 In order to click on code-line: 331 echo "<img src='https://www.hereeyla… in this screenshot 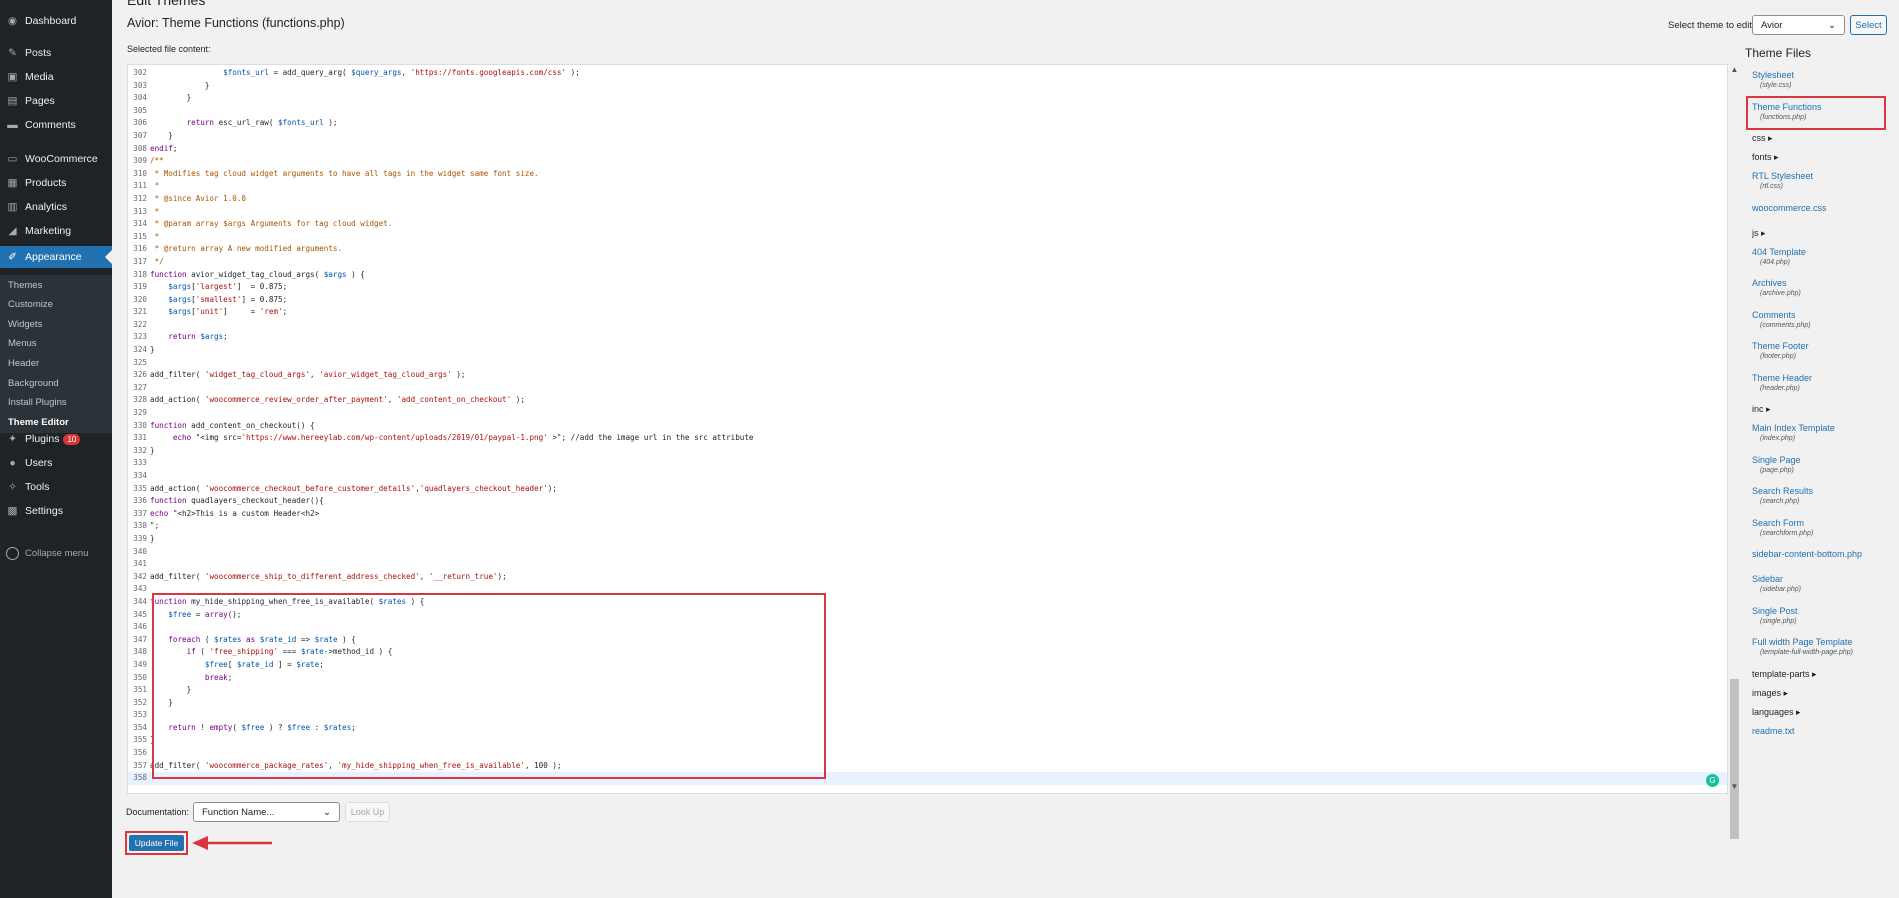, I will do `click(928, 438)`.